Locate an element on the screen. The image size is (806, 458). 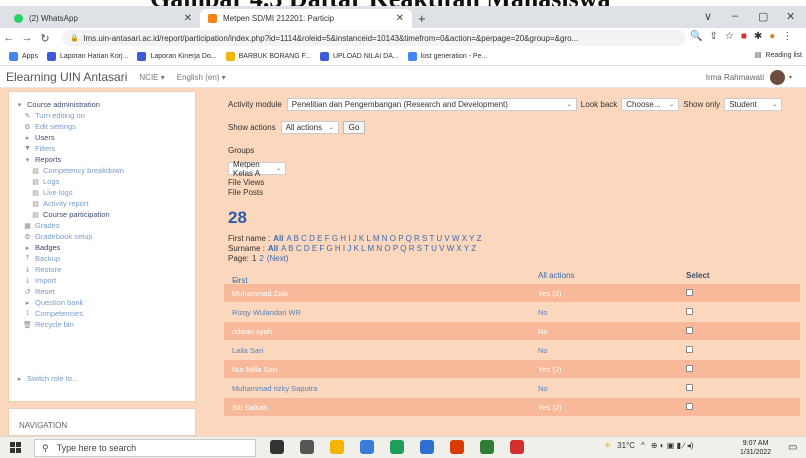
page-2-link: 2 is located at coordinates (261, 258).